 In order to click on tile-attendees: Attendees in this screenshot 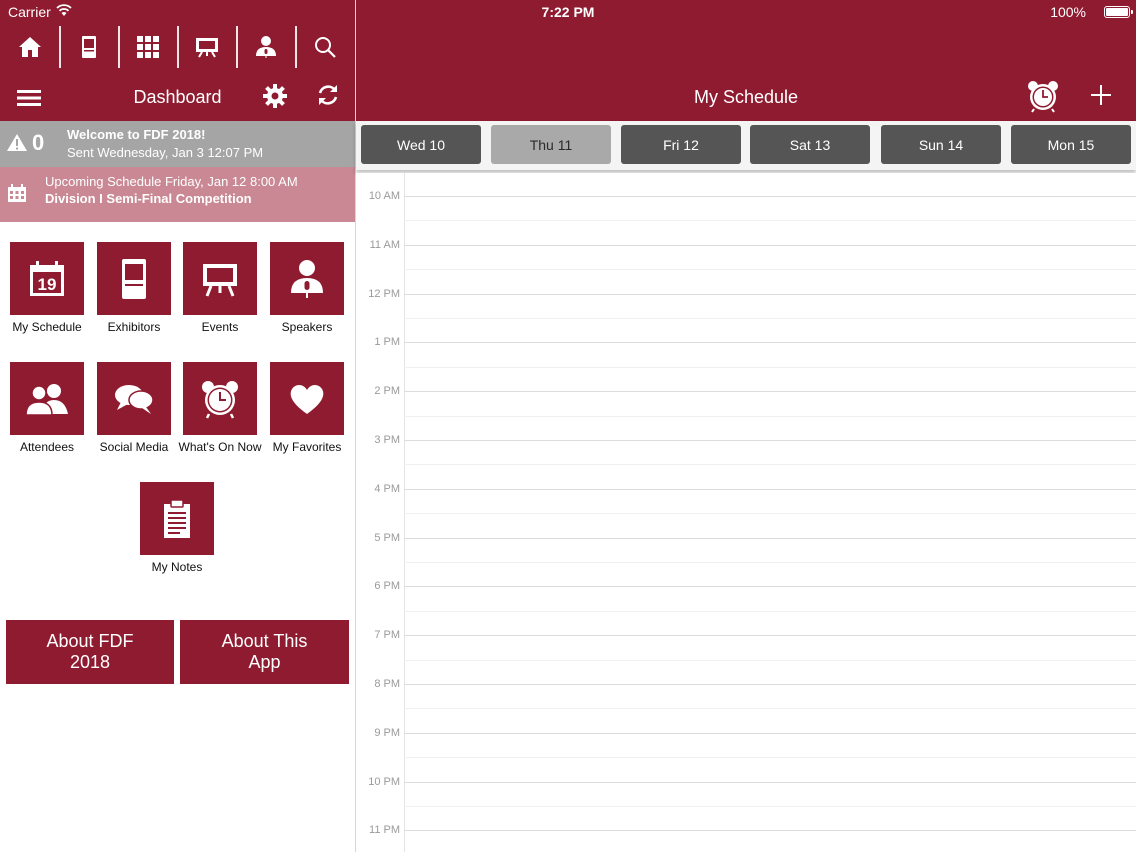, I will do `click(47, 408)`.